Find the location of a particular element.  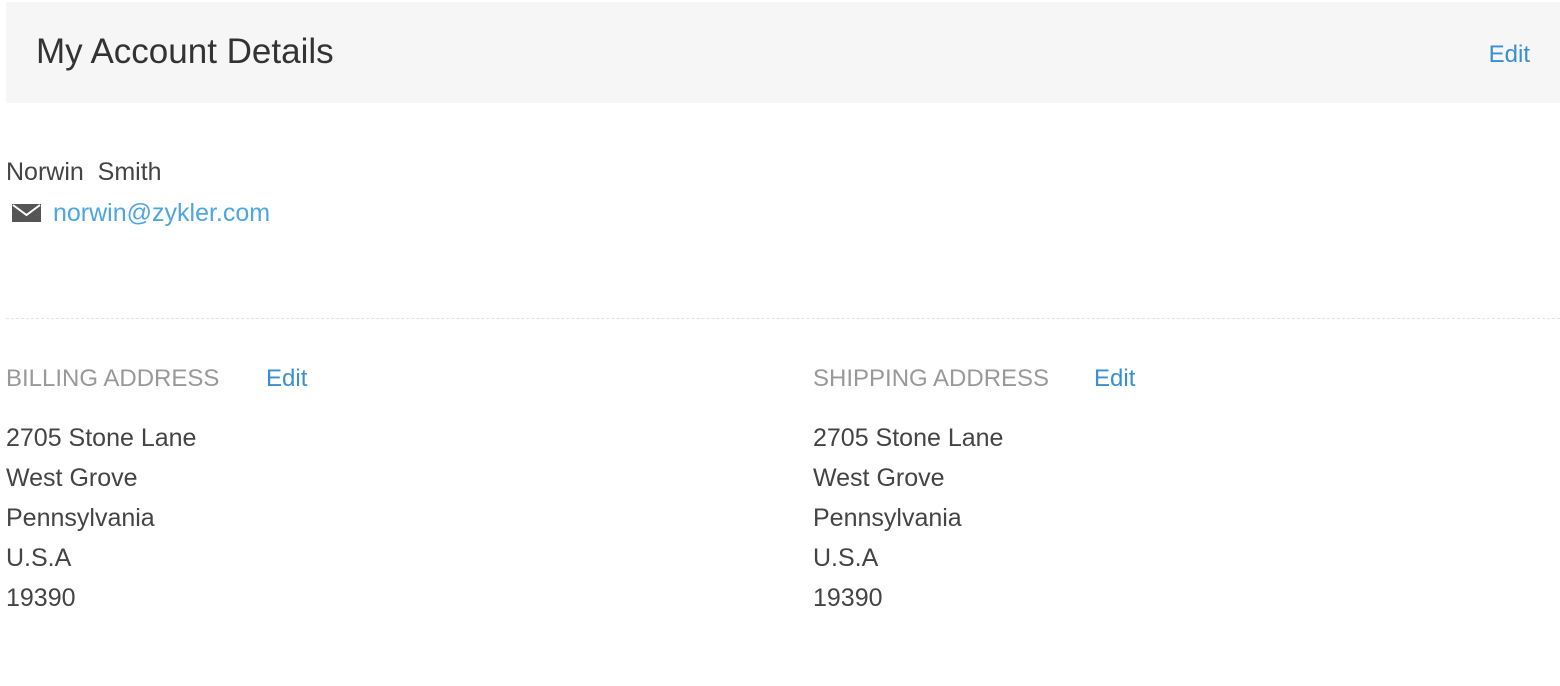

section-divider is located at coordinates (783, 318).